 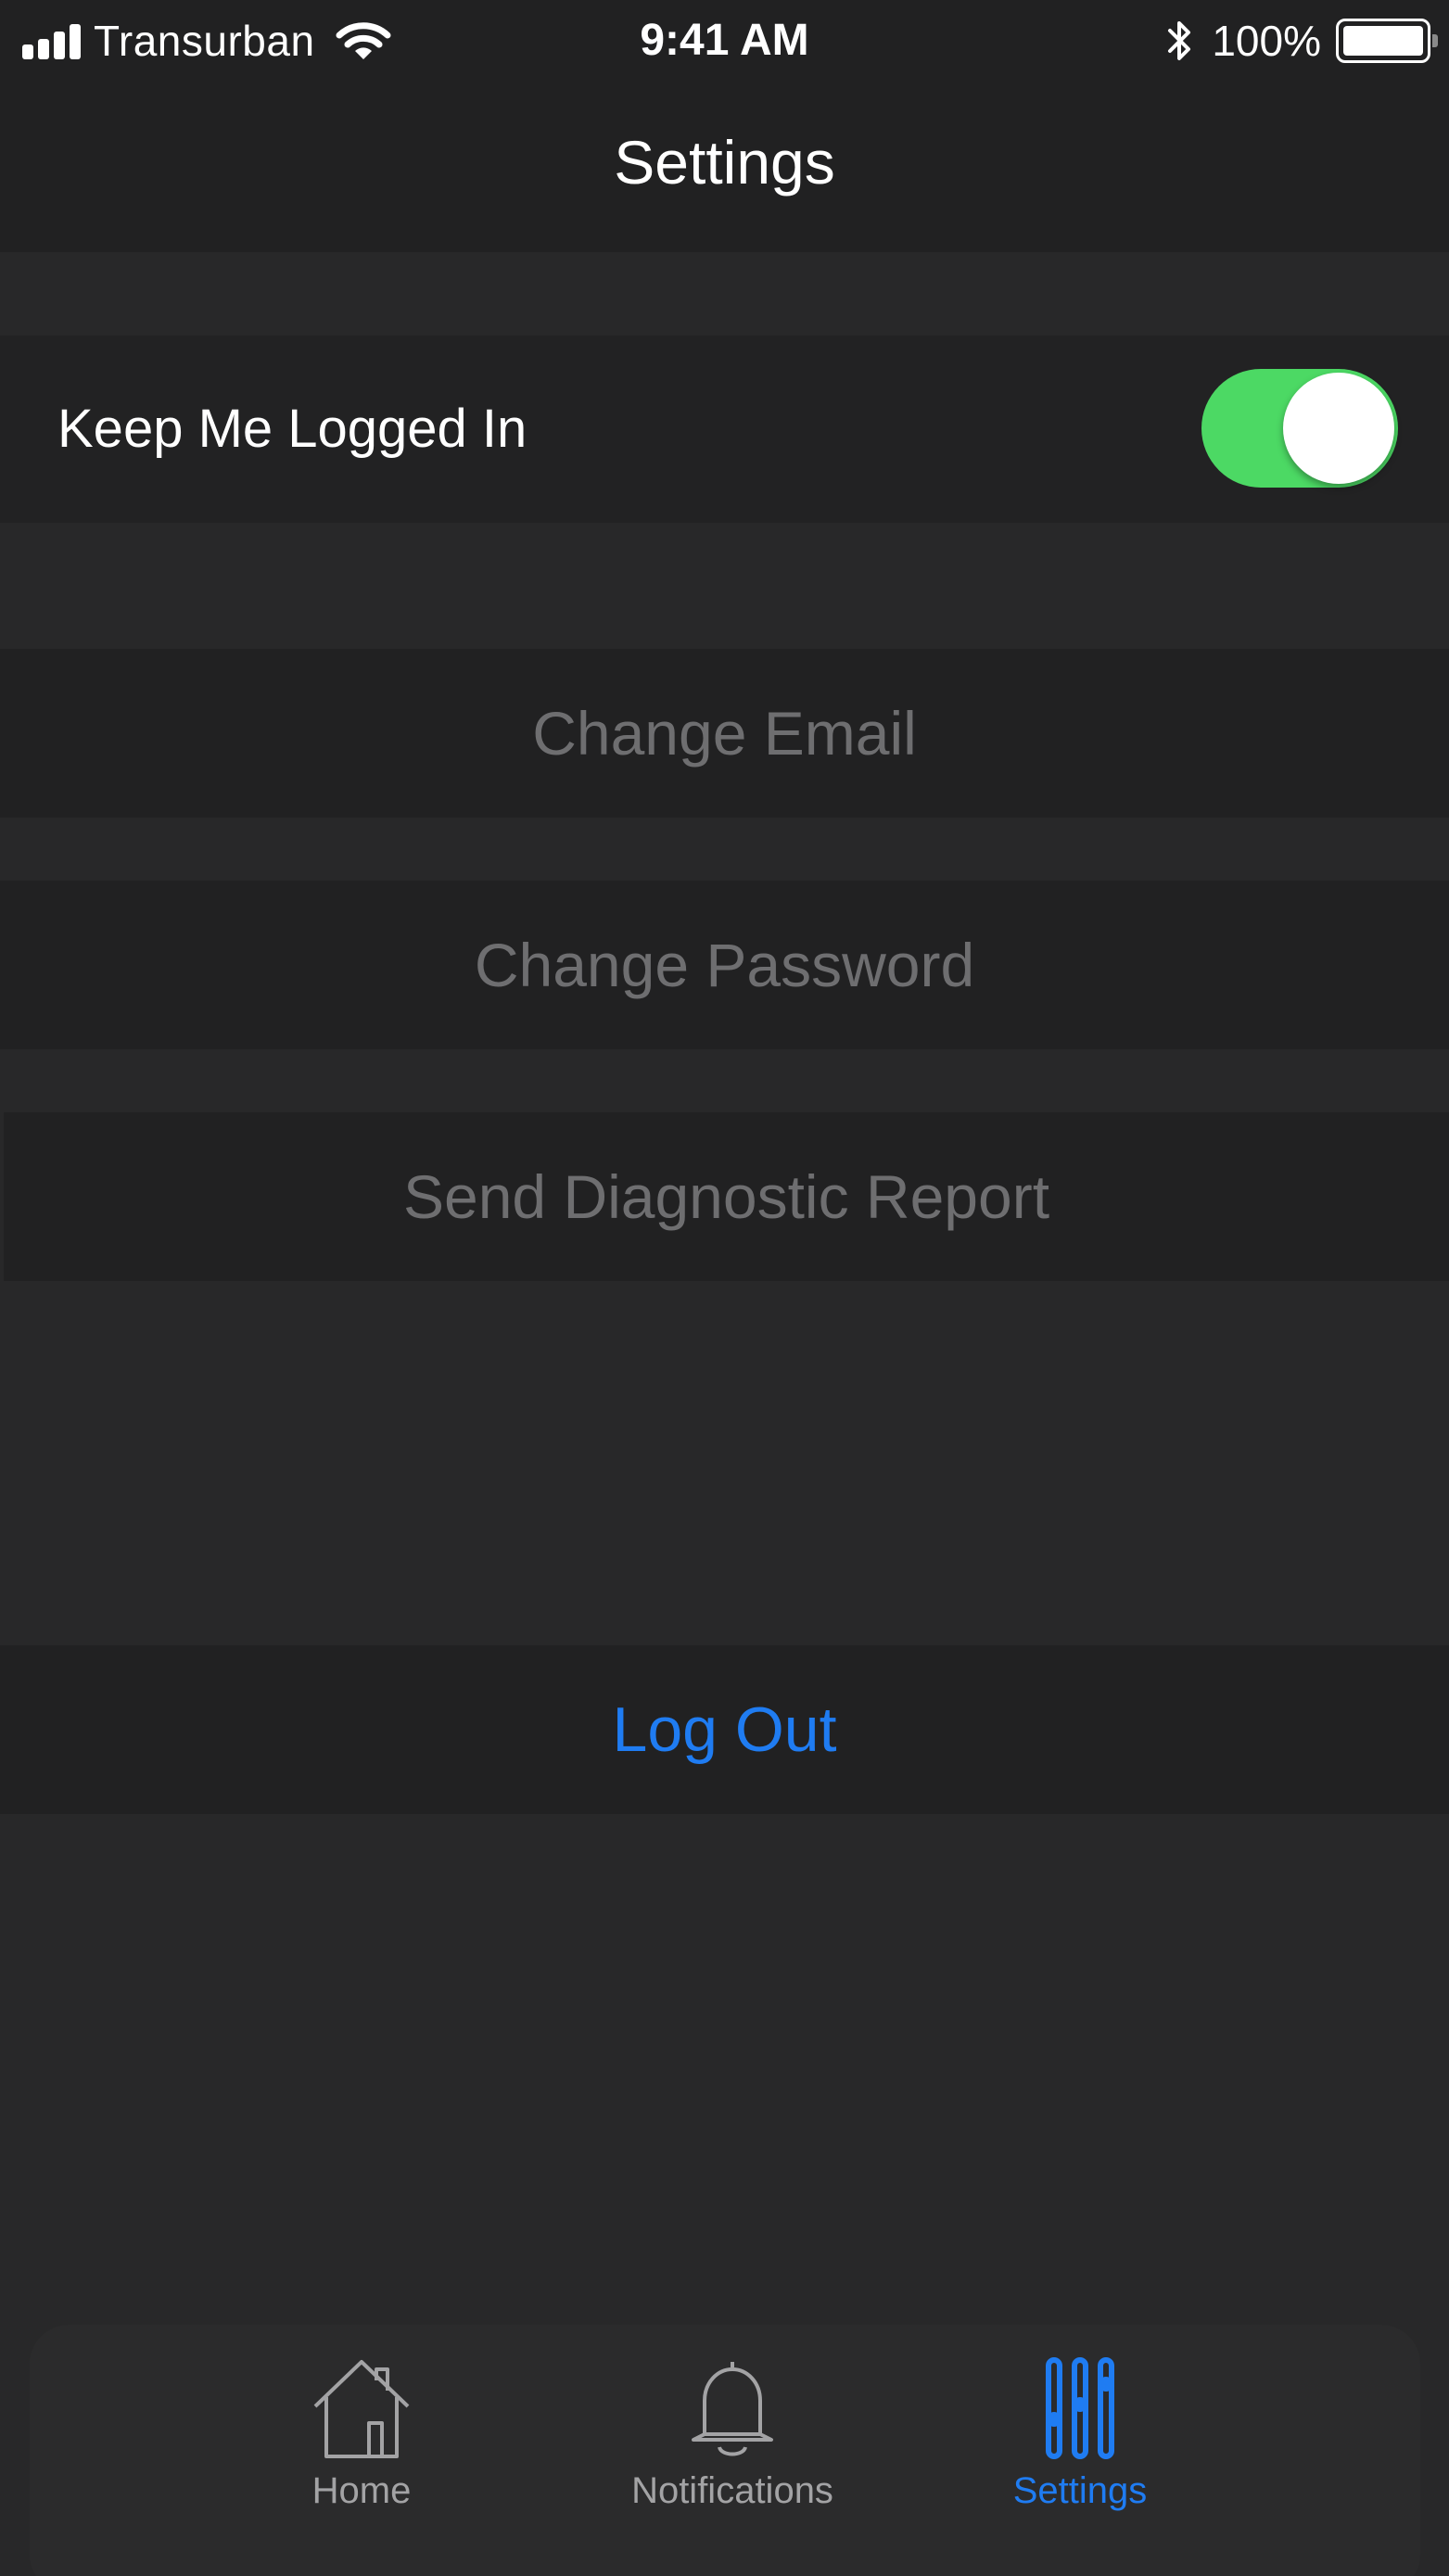 What do you see at coordinates (724, 965) in the screenshot?
I see `change-password-button: Change Password` at bounding box center [724, 965].